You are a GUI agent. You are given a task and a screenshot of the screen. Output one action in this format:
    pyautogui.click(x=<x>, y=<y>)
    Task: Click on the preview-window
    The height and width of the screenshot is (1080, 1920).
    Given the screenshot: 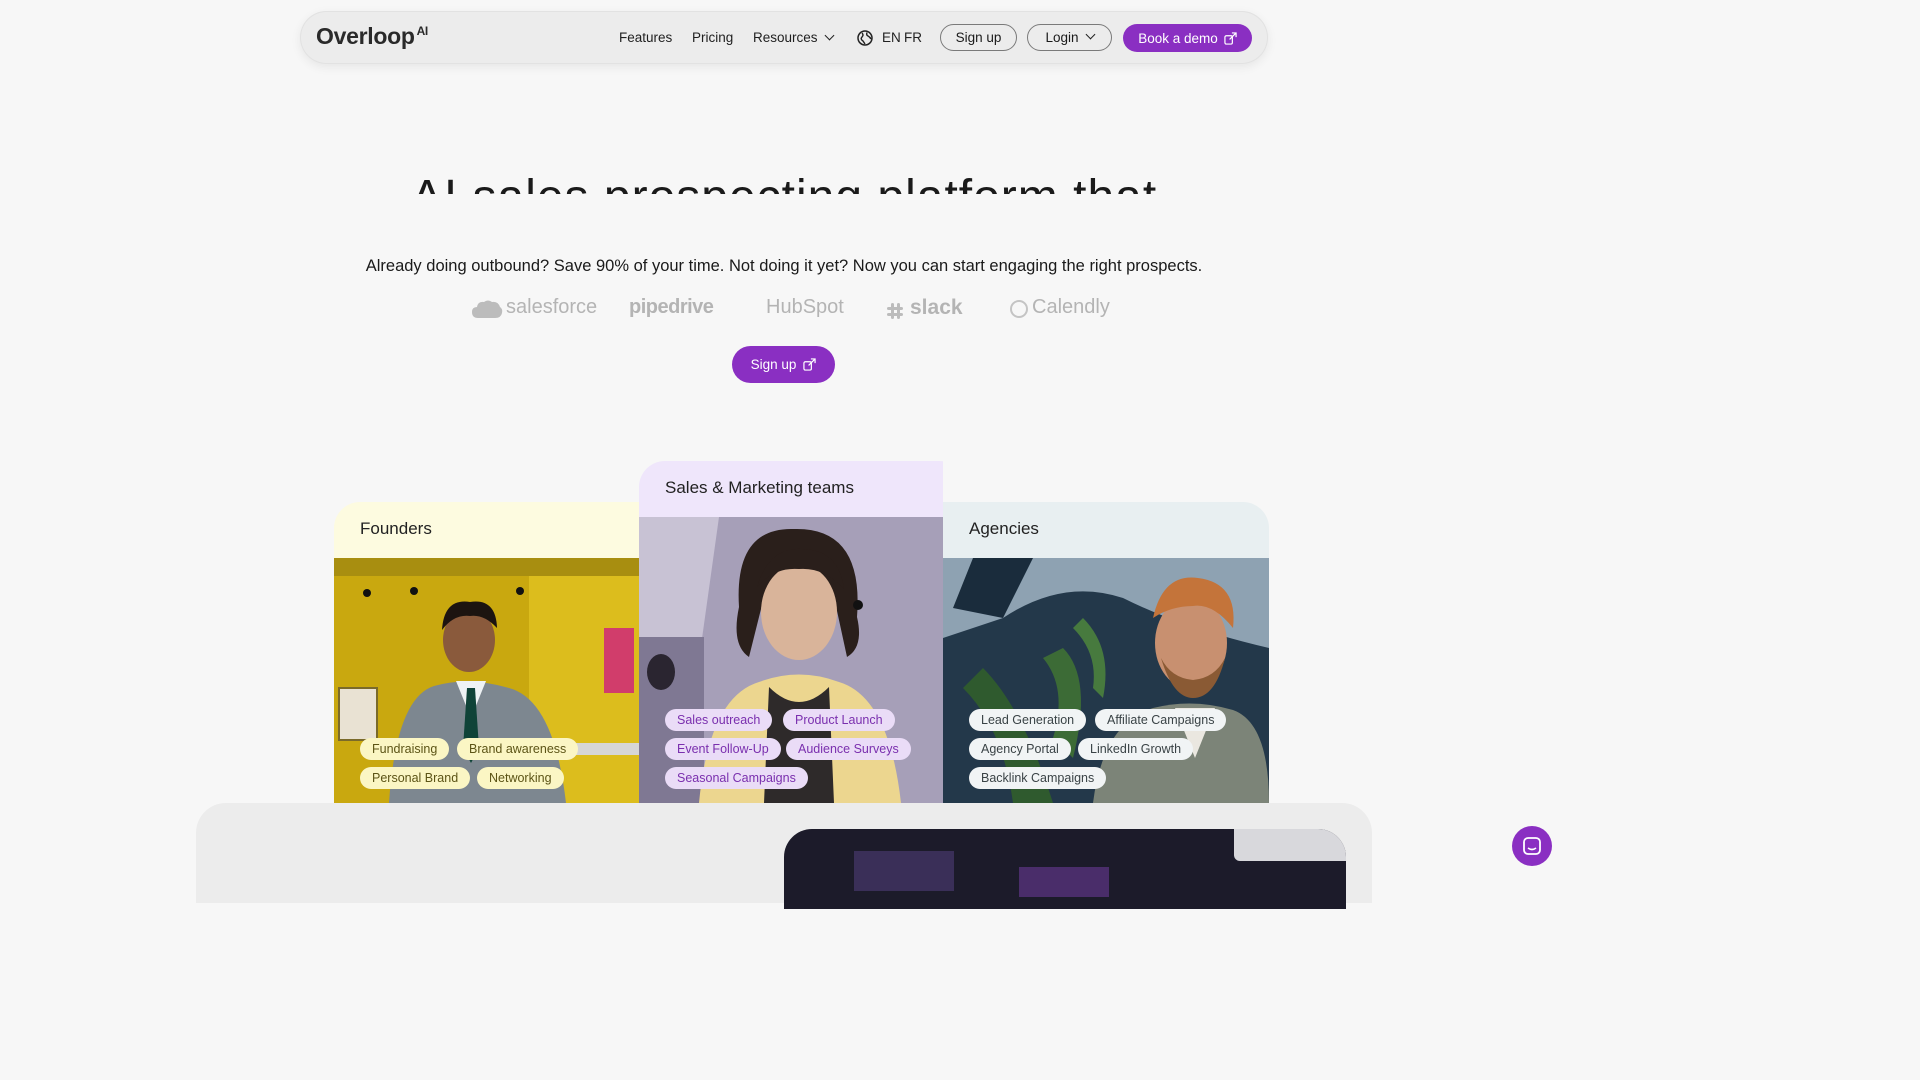 What is the action you would take?
    pyautogui.click(x=1290, y=845)
    